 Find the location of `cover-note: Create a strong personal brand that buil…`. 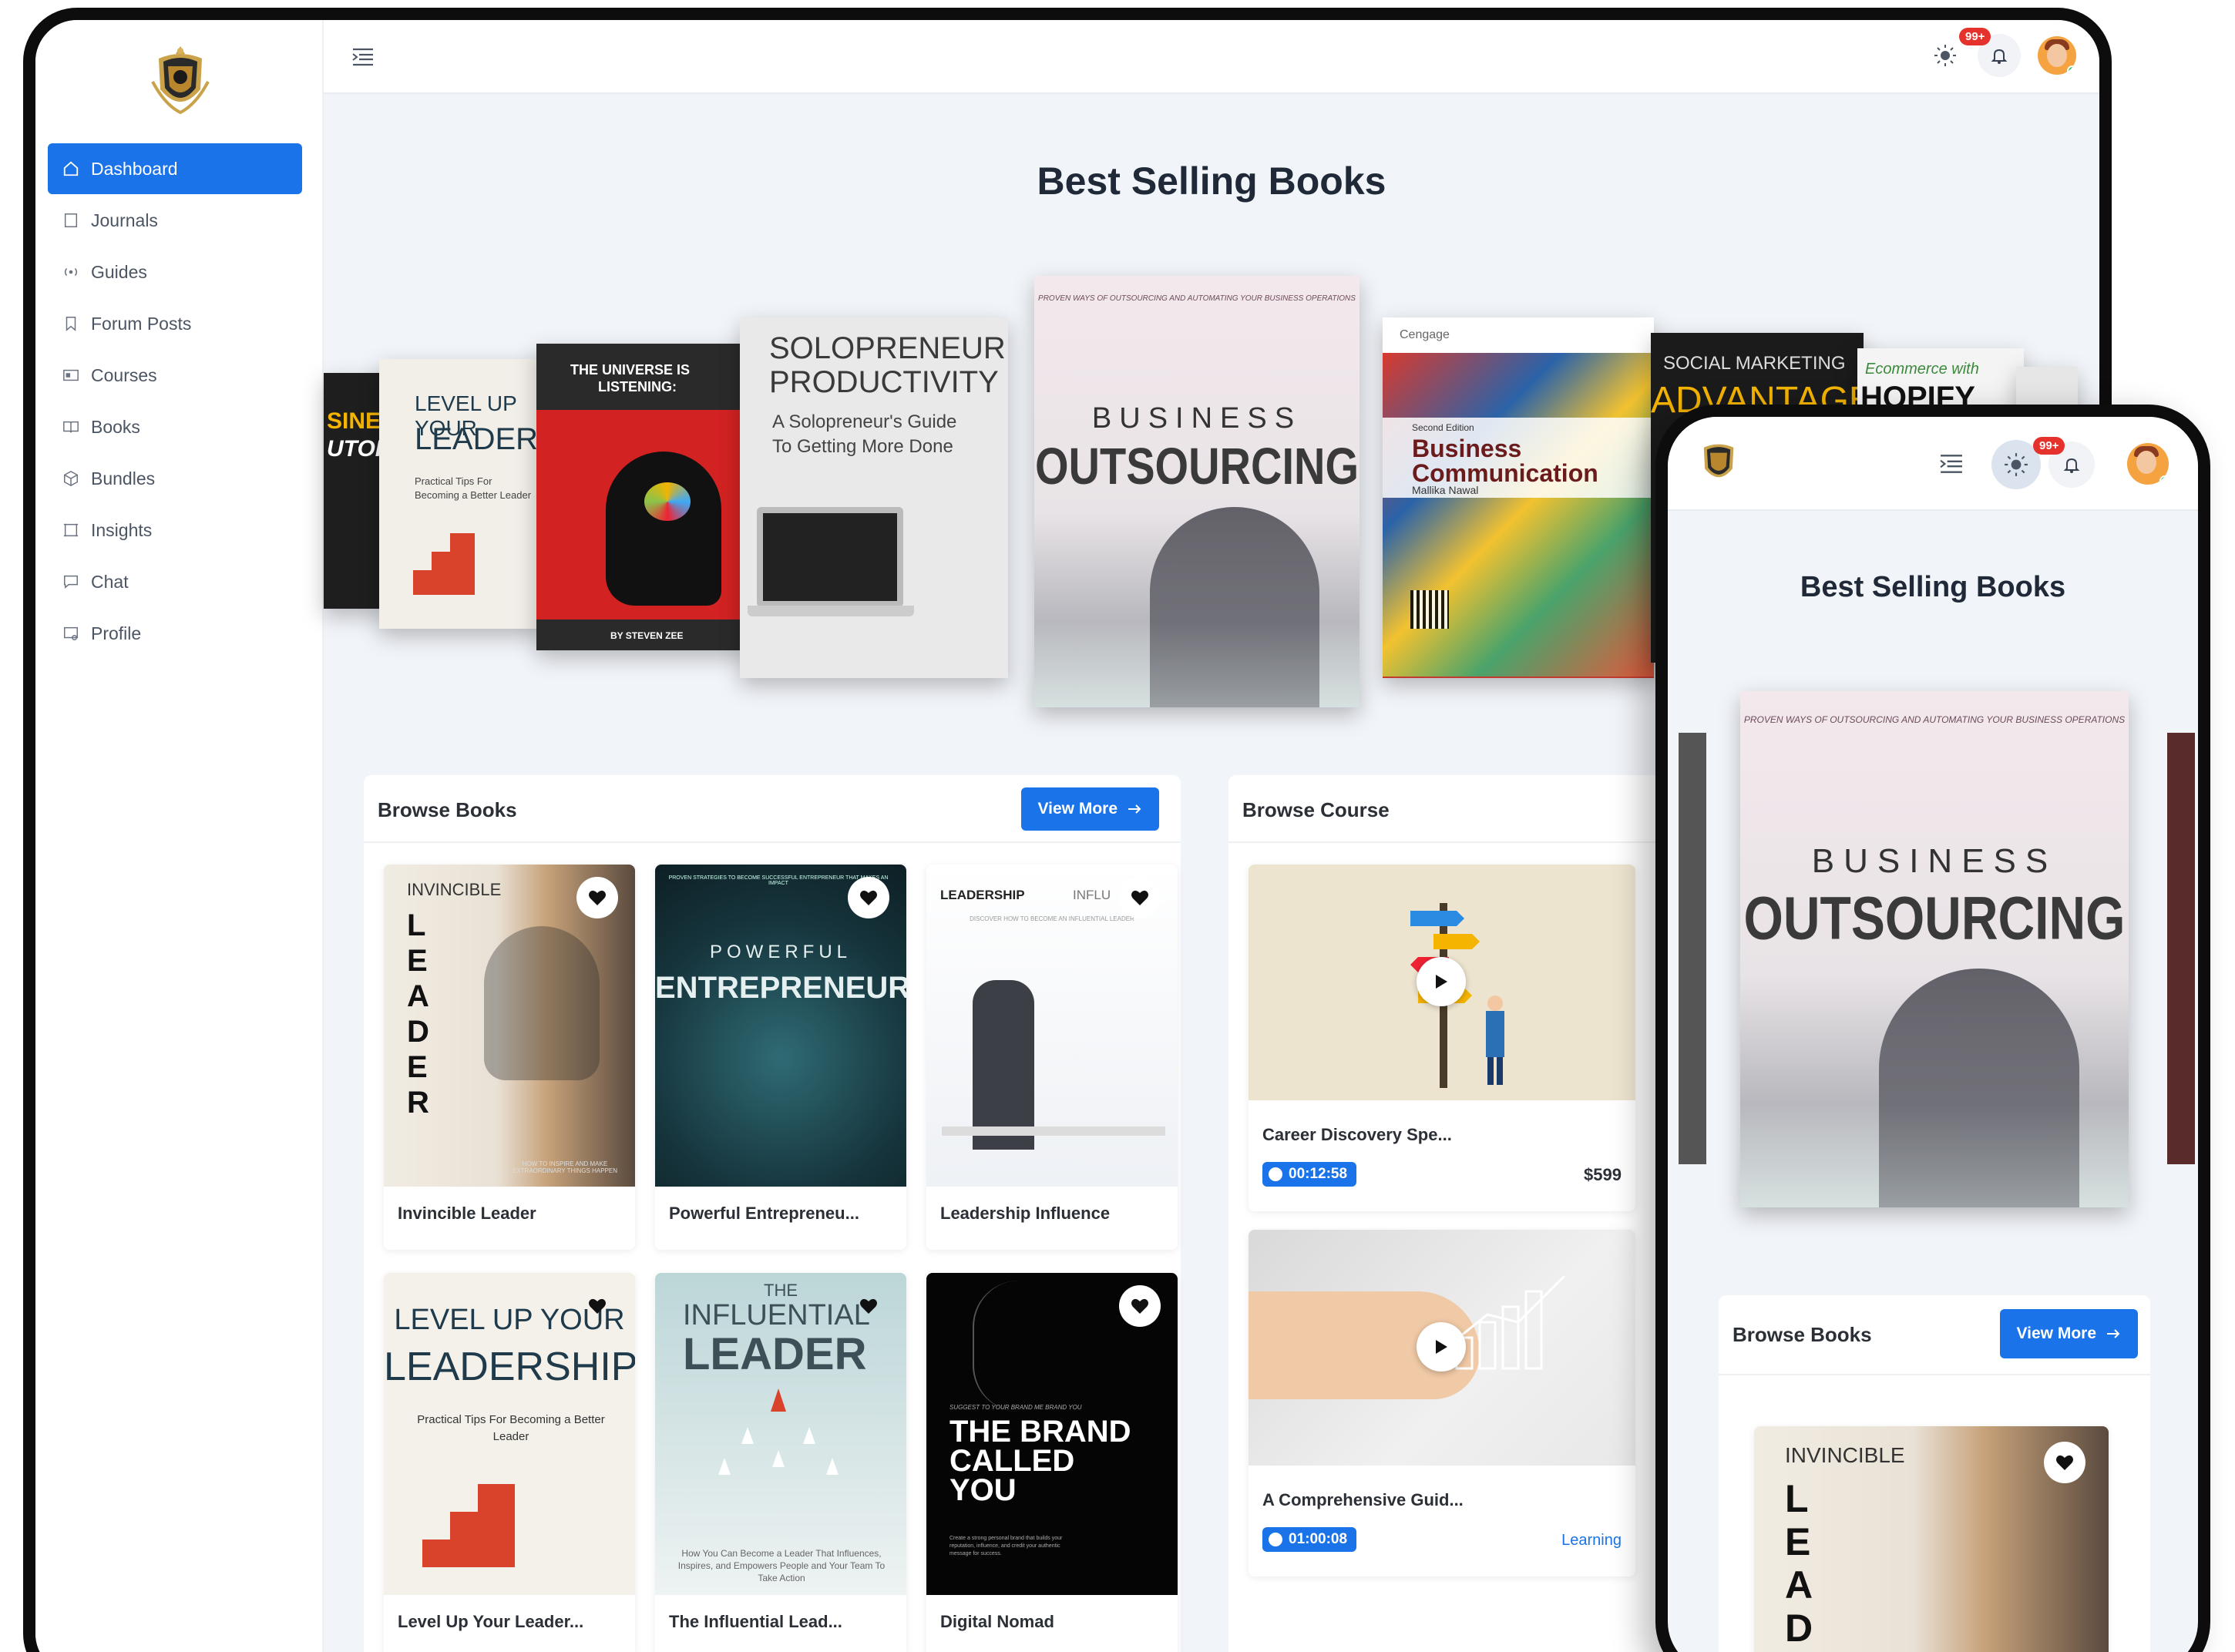

cover-note: Create a strong personal brand that buil… is located at coordinates (1006, 1546).